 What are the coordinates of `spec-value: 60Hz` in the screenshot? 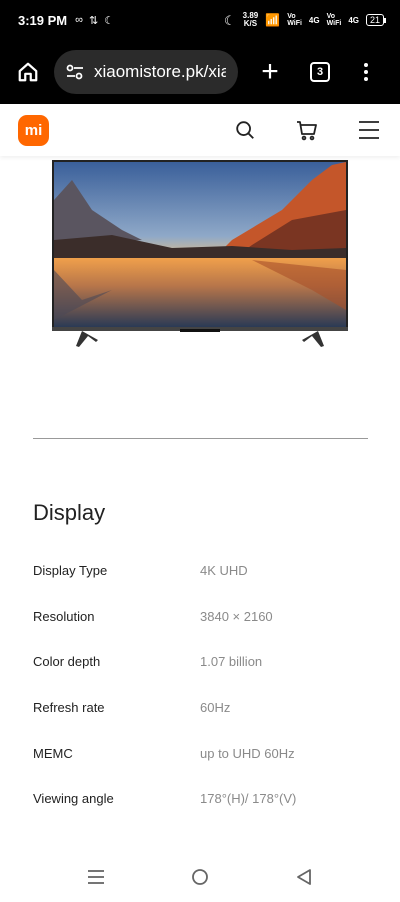 It's located at (215, 708).